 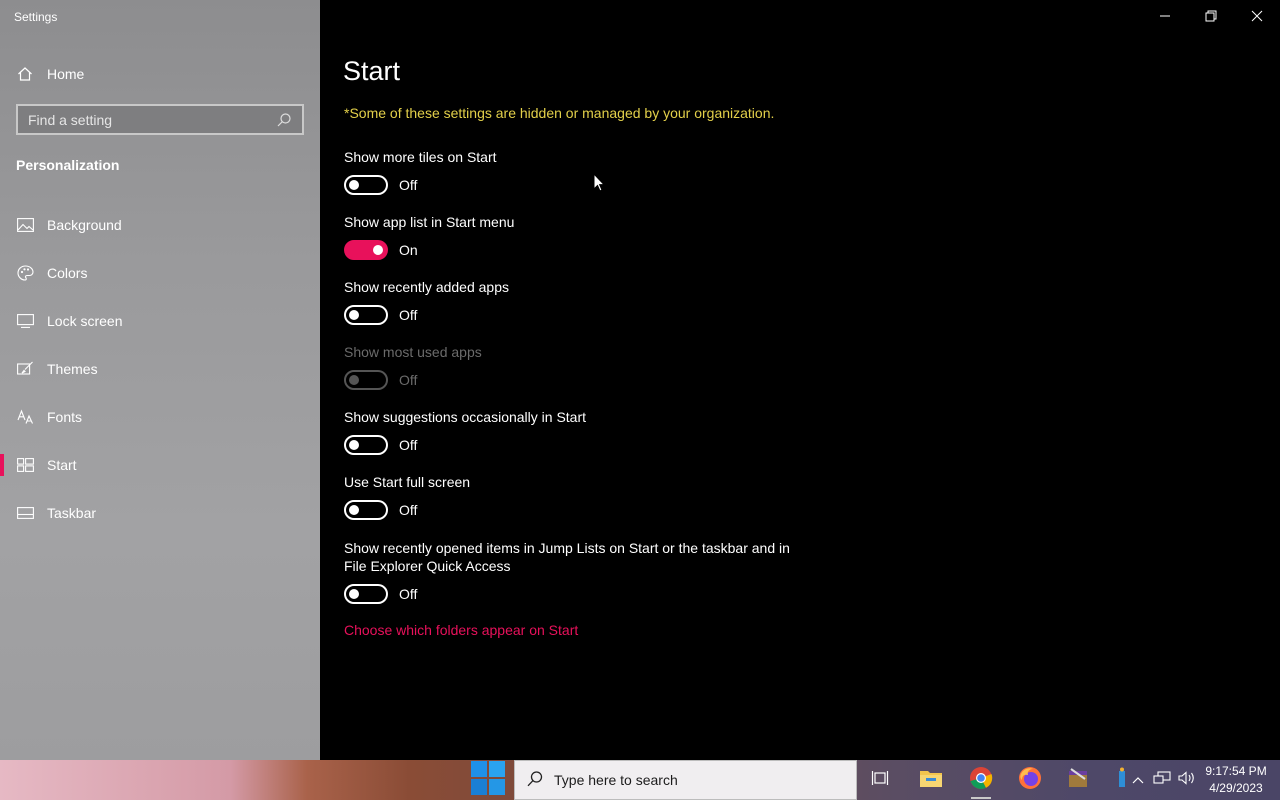 I want to click on show-recently-added-apps-toggle, so click(x=366, y=315).